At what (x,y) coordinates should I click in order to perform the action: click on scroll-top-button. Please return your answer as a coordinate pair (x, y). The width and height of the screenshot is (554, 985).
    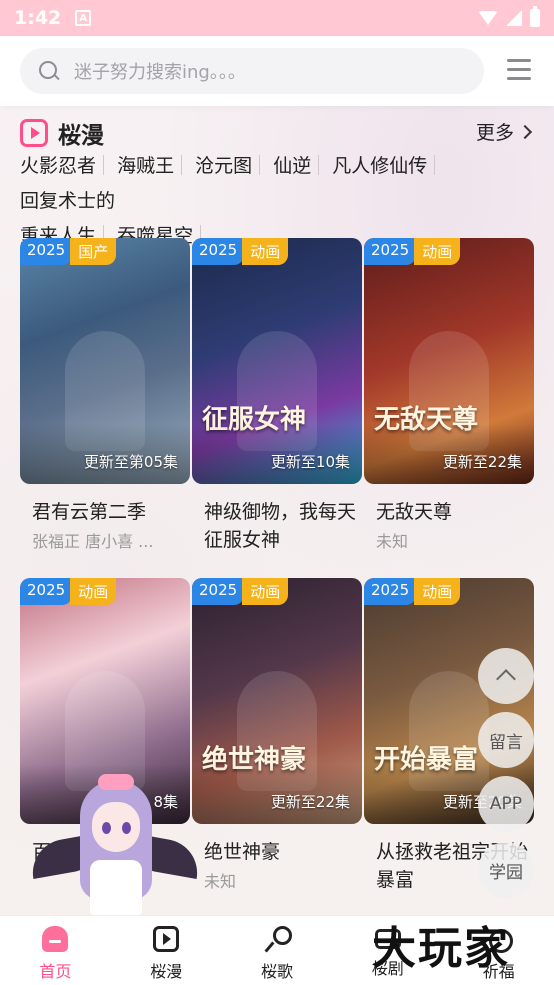
    Looking at the image, I should click on (506, 676).